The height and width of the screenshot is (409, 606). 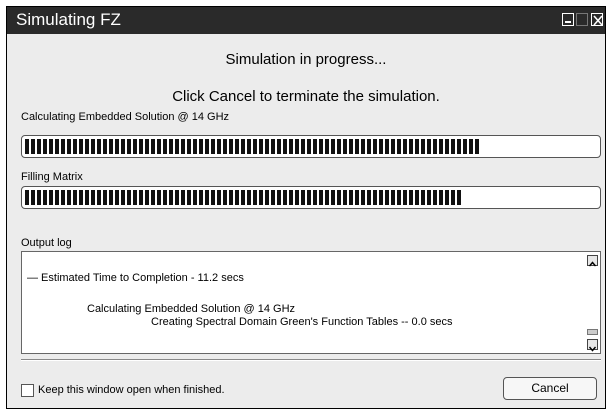 I want to click on cancel-button: Cancel, so click(x=550, y=388).